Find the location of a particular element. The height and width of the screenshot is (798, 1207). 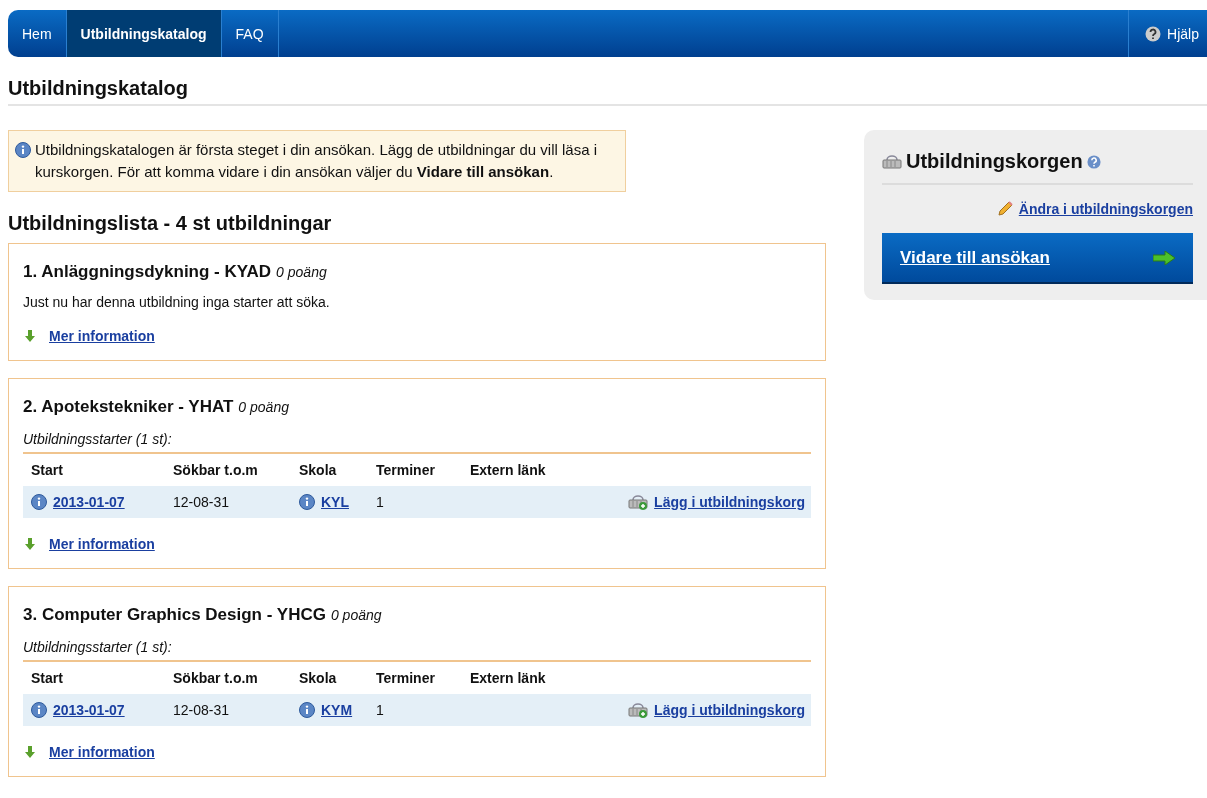

nav-tab: Hem is located at coordinates (37, 33).